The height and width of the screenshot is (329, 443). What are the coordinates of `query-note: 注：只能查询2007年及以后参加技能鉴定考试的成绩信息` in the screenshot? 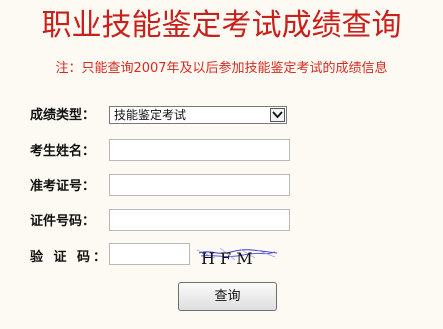 It's located at (221, 68).